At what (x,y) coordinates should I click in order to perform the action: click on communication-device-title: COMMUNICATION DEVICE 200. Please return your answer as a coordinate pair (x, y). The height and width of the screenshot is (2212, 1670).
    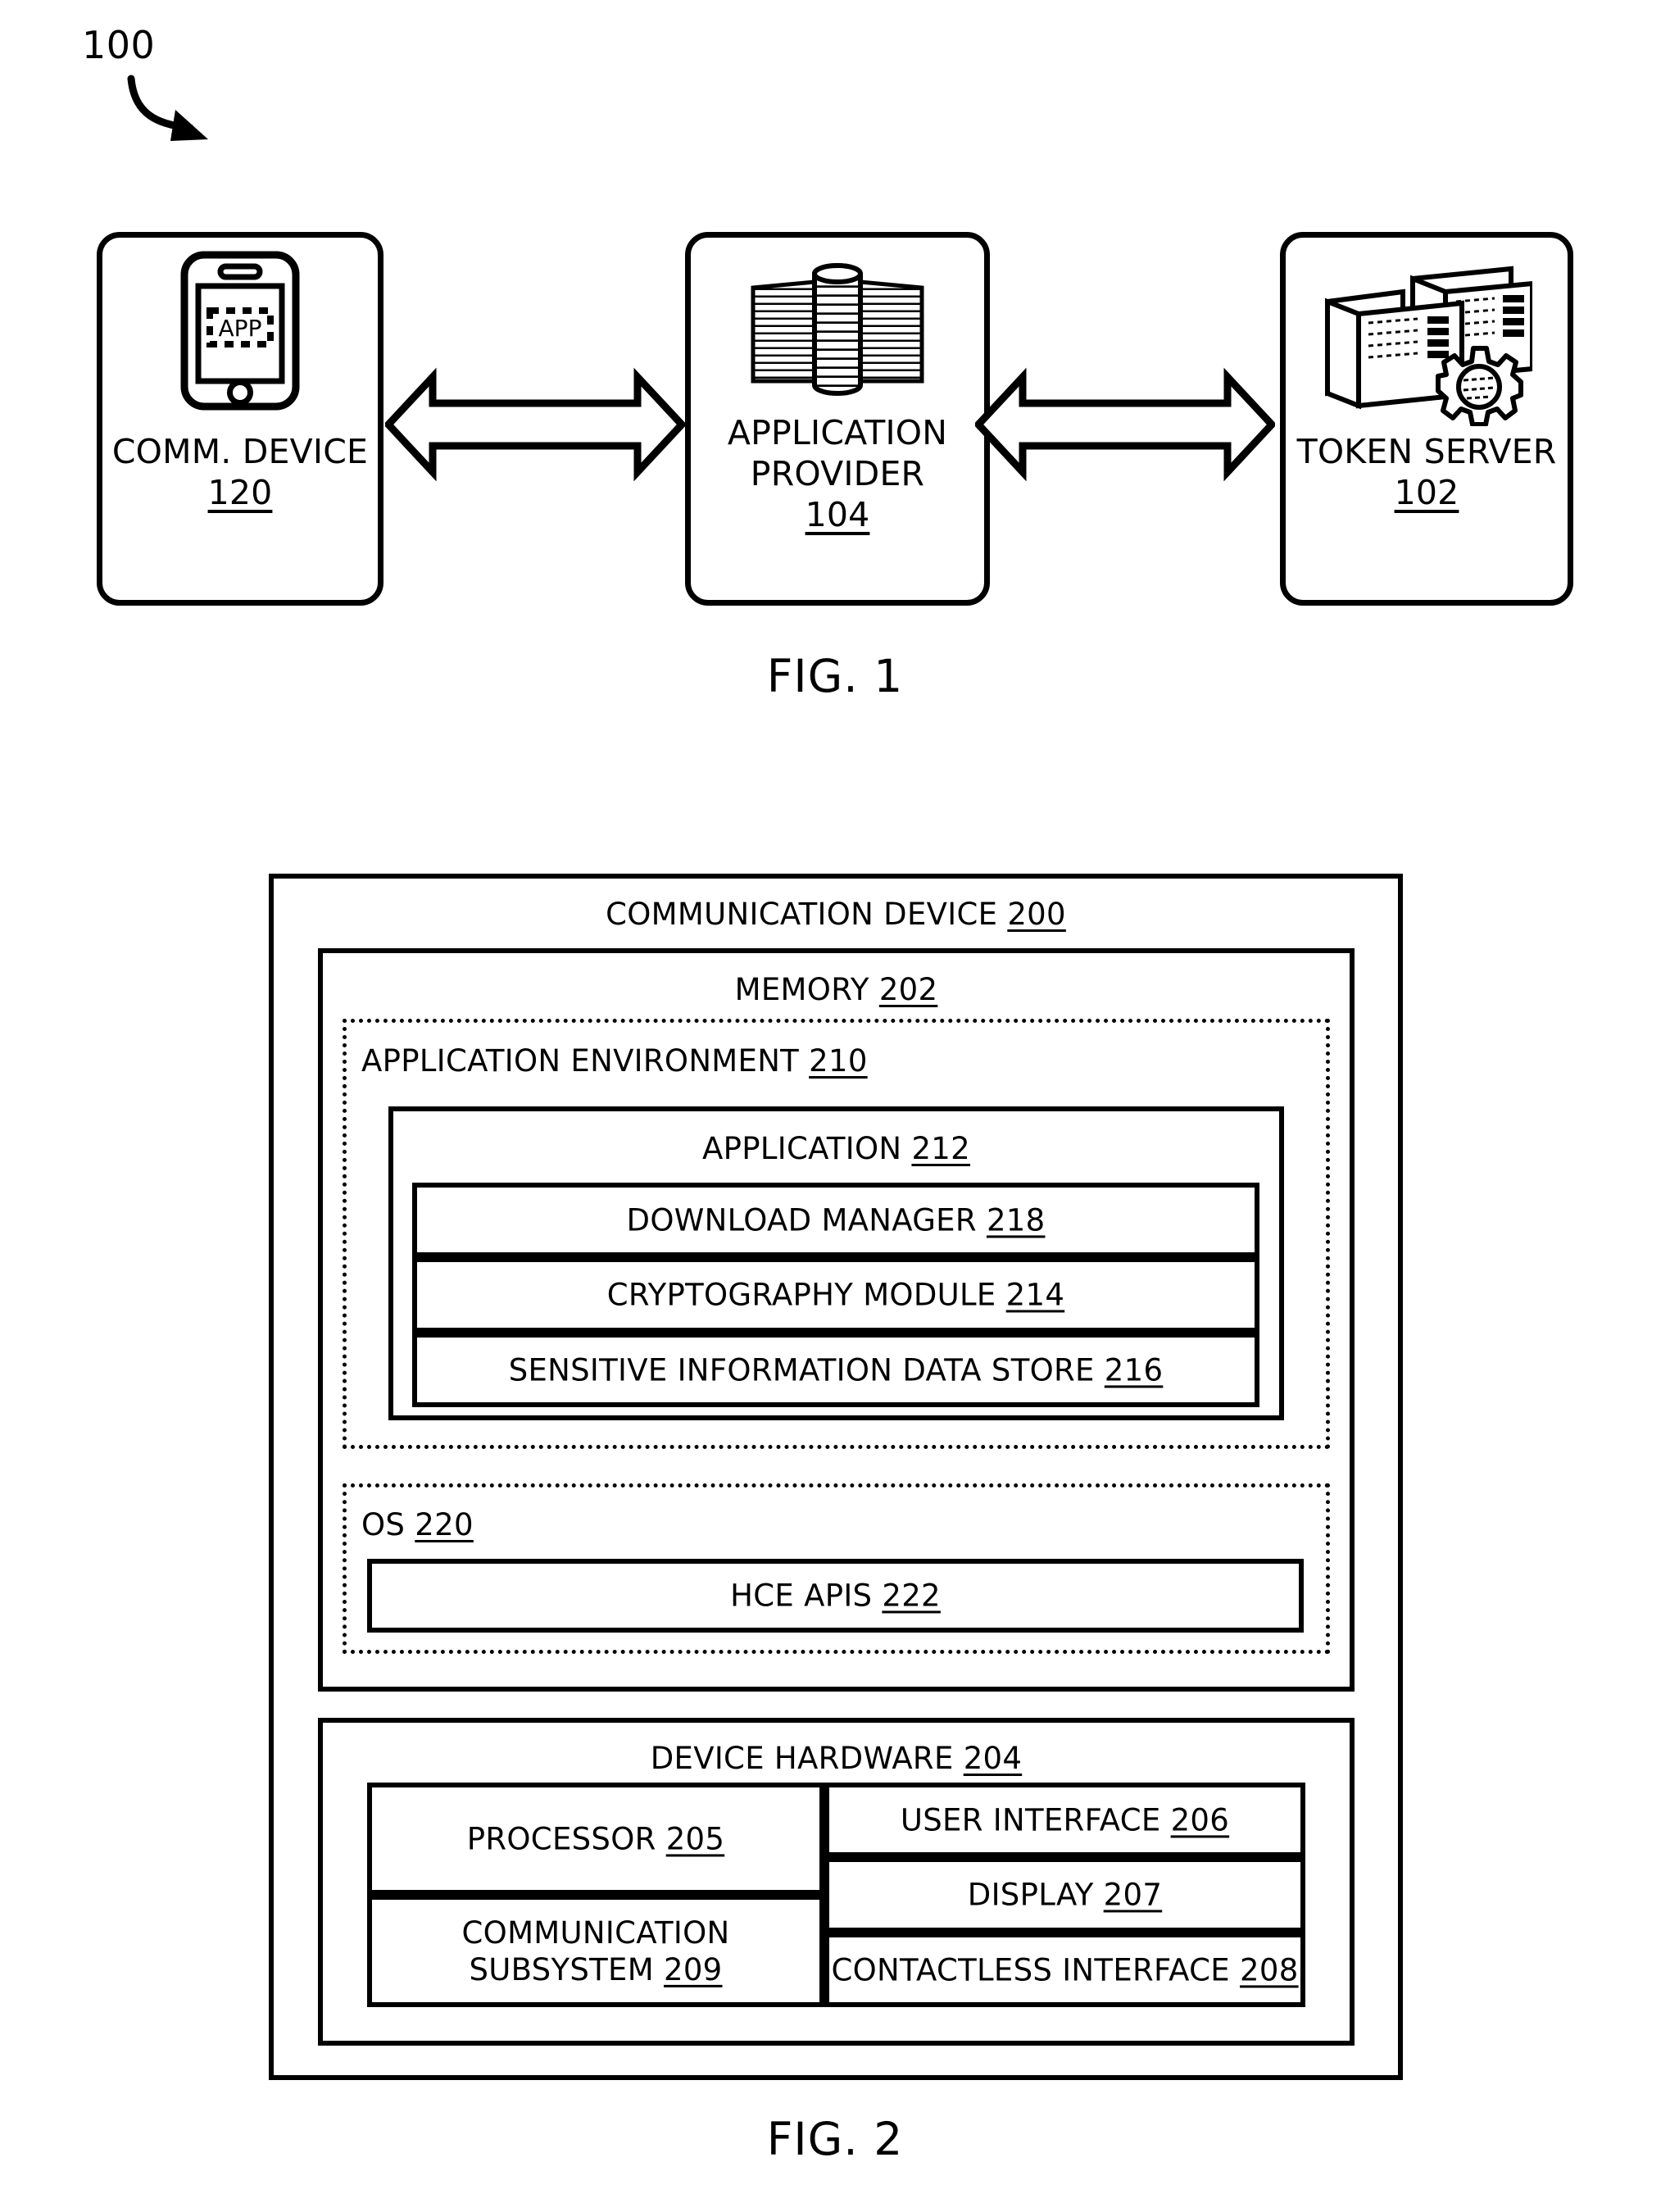
    Looking at the image, I should click on (836, 915).